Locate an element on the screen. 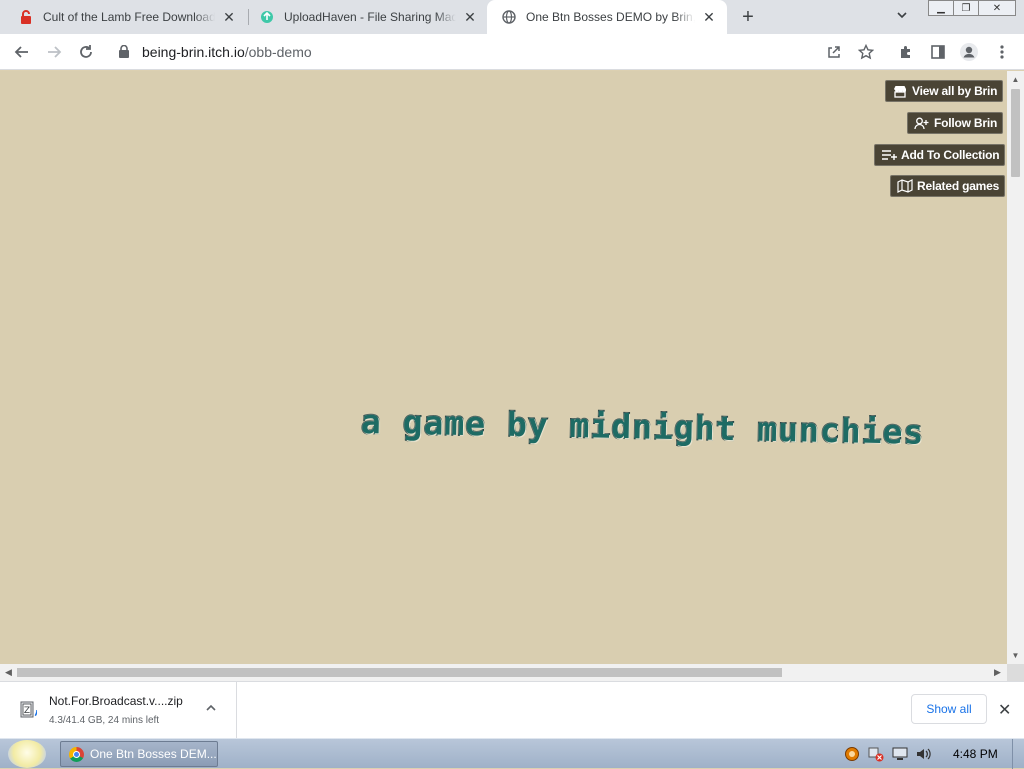 The height and width of the screenshot is (769, 1024). window-close-icon: ✕ is located at coordinates (997, 8).